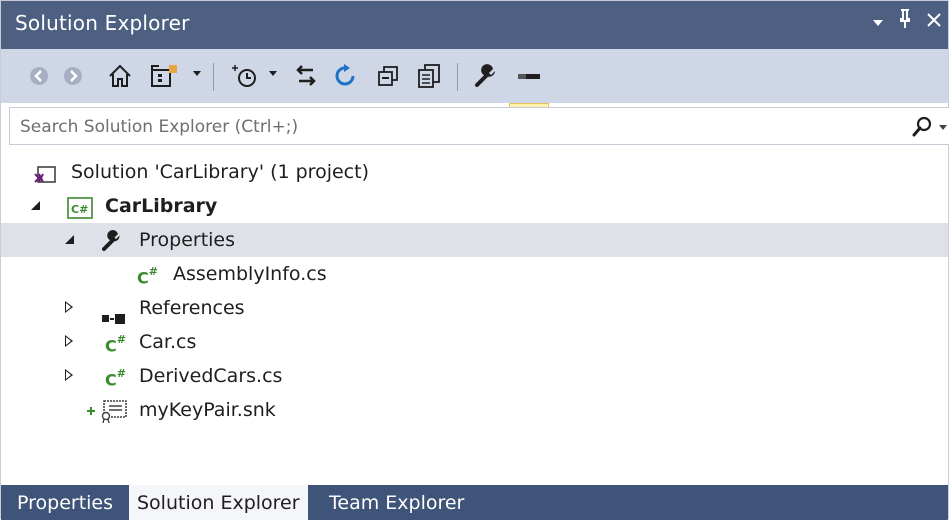 Image resolution: width=949 pixels, height=521 pixels. I want to click on forward-icon, so click(73, 76).